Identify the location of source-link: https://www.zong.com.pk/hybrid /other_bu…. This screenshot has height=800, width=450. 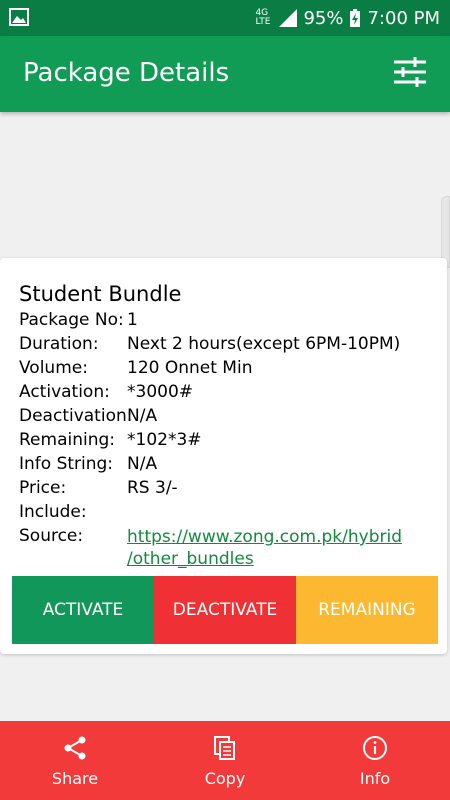
(272, 548).